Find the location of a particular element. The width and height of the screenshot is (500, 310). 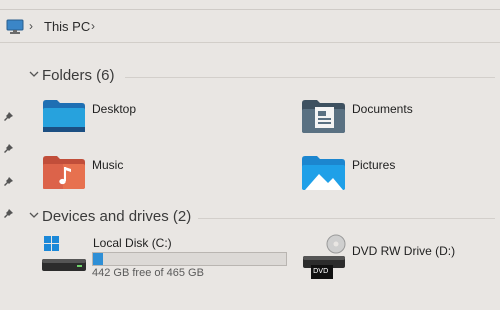

pictures-folder-icon is located at coordinates (323, 173).